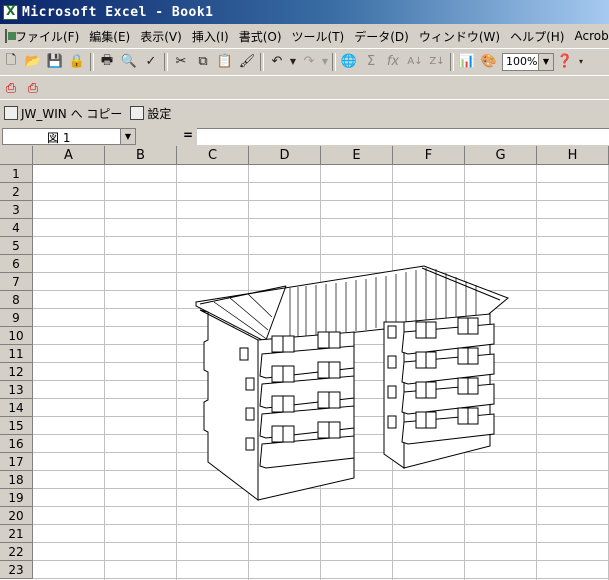 The width and height of the screenshot is (609, 580). I want to click on column-header: B, so click(141, 155).